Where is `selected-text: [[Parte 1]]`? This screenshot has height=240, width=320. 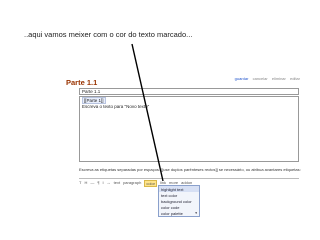 selected-text: [[Parte 1]] is located at coordinates (94, 100).